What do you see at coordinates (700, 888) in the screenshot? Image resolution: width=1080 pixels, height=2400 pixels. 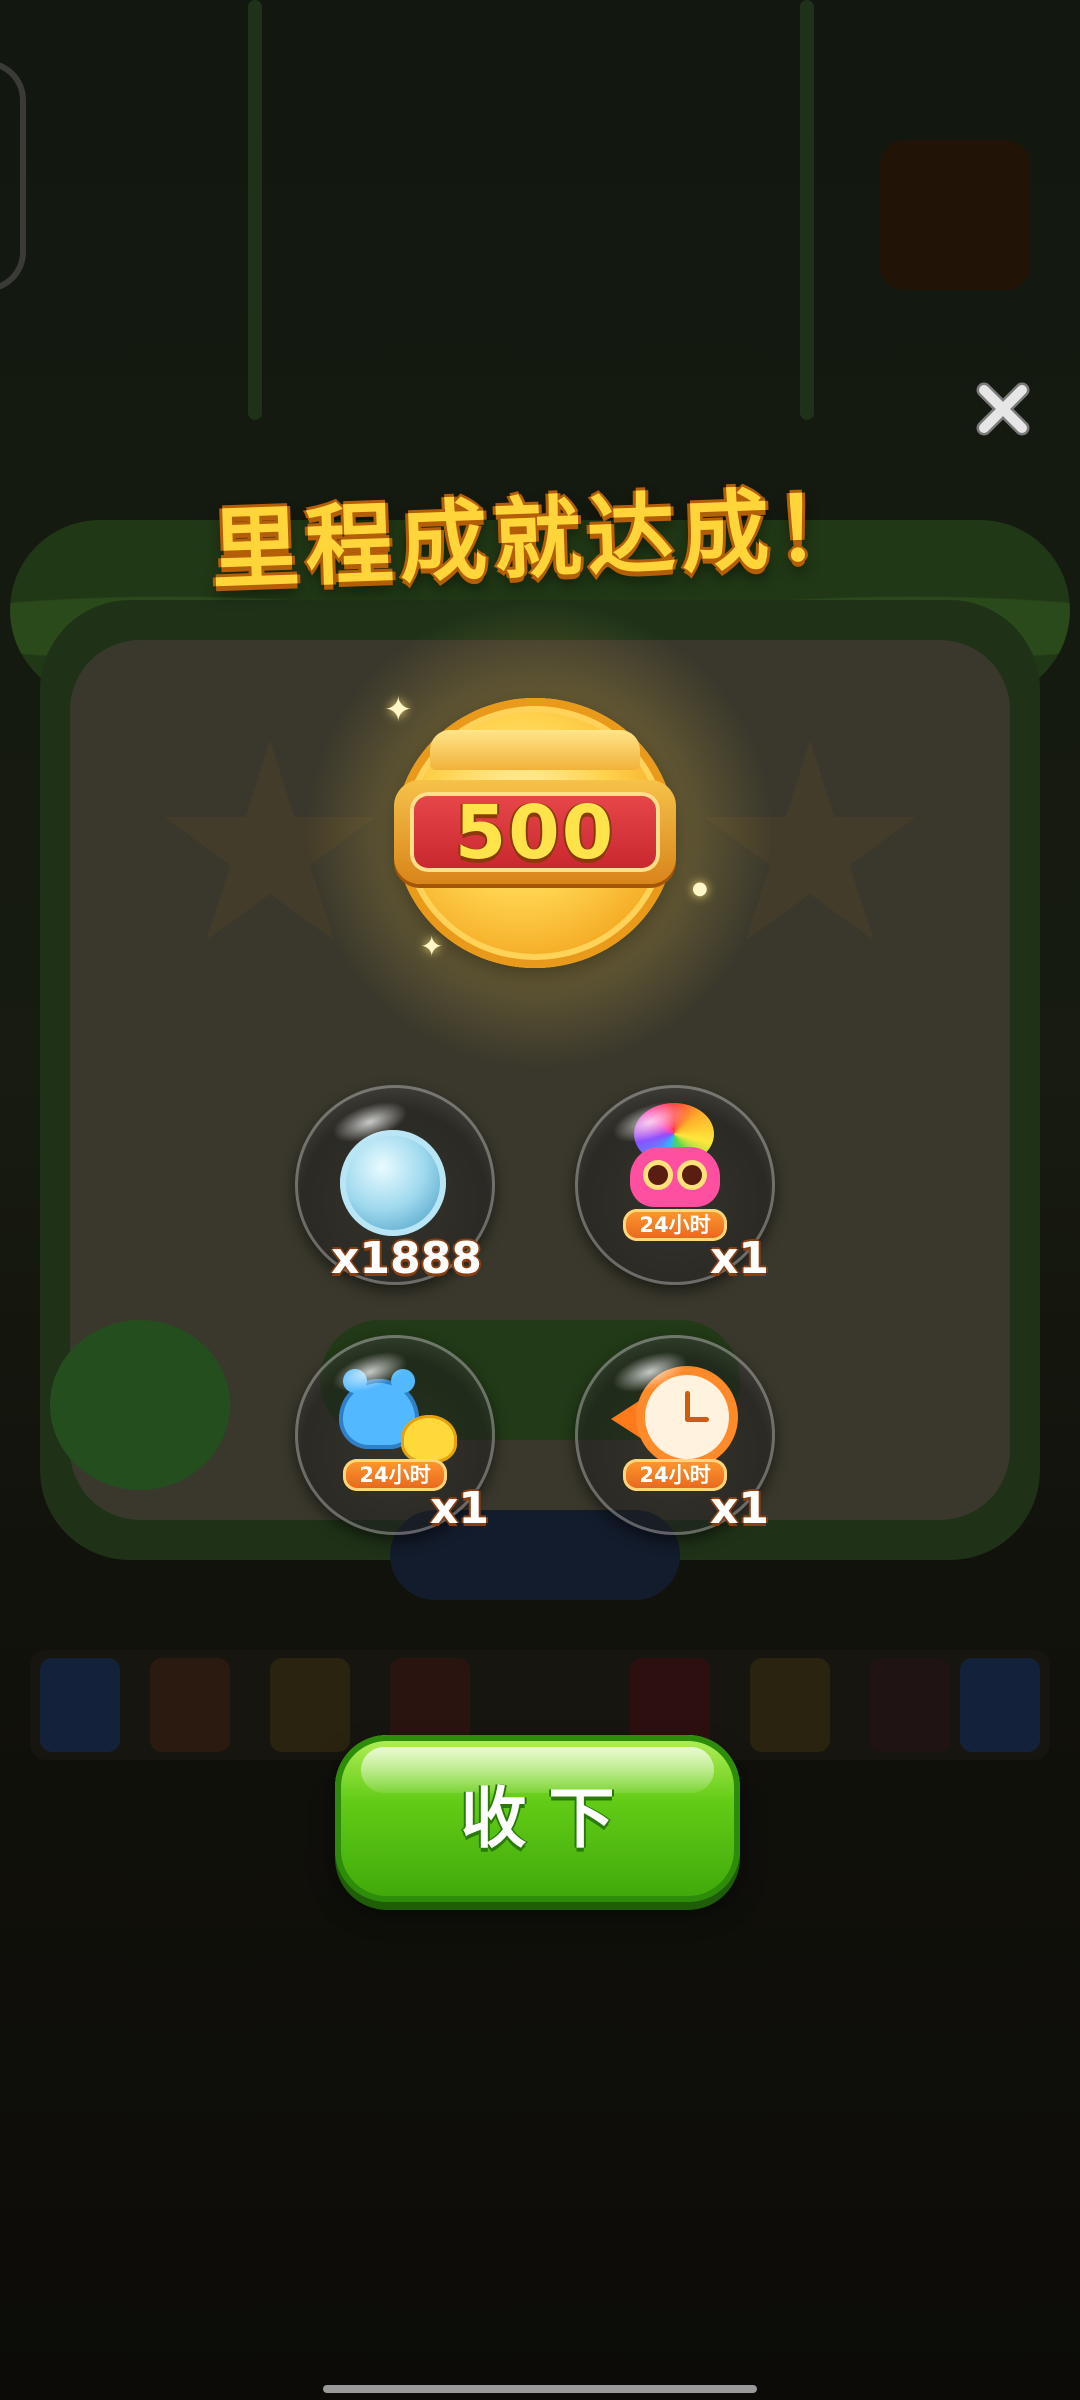 I see `sparkle-icon: ●` at bounding box center [700, 888].